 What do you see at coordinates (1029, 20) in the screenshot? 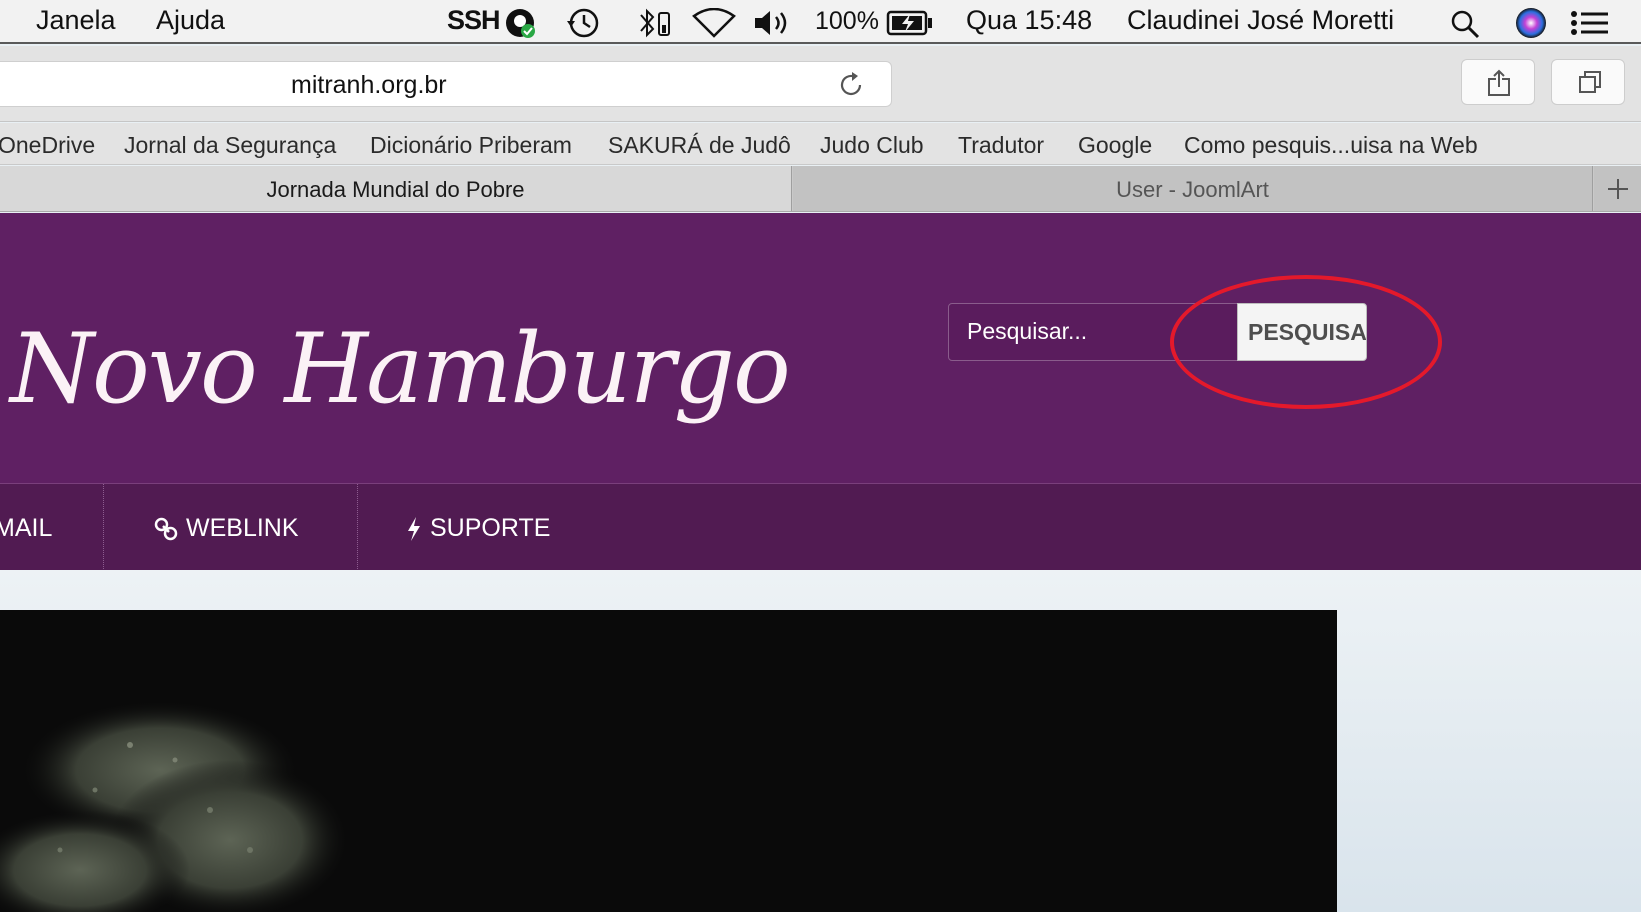
I see `clock: Qua 15:48` at bounding box center [1029, 20].